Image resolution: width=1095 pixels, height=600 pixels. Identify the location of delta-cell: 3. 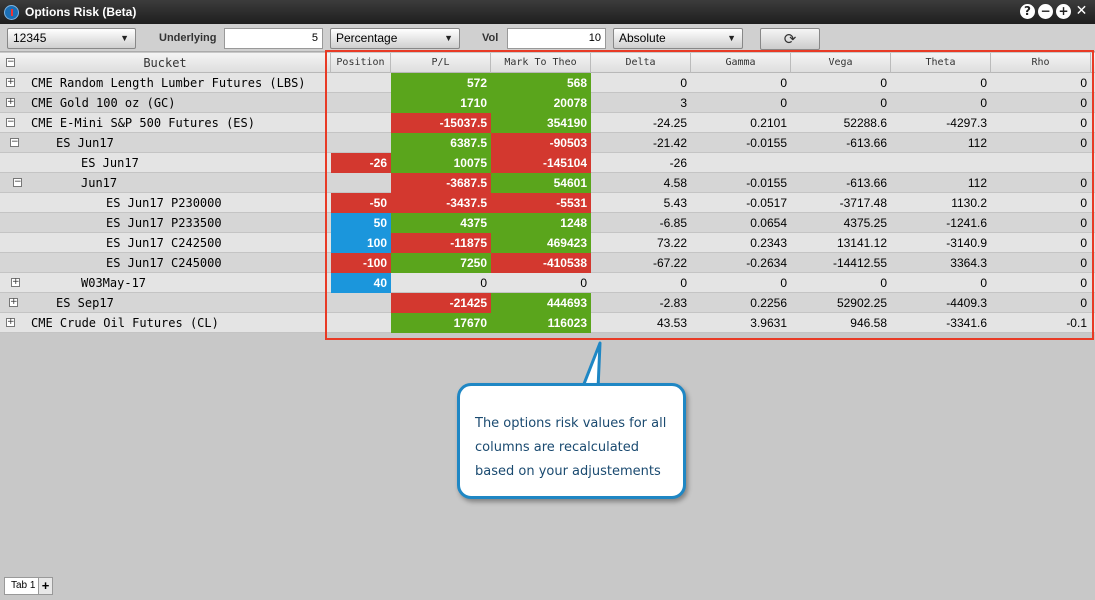
(683, 103).